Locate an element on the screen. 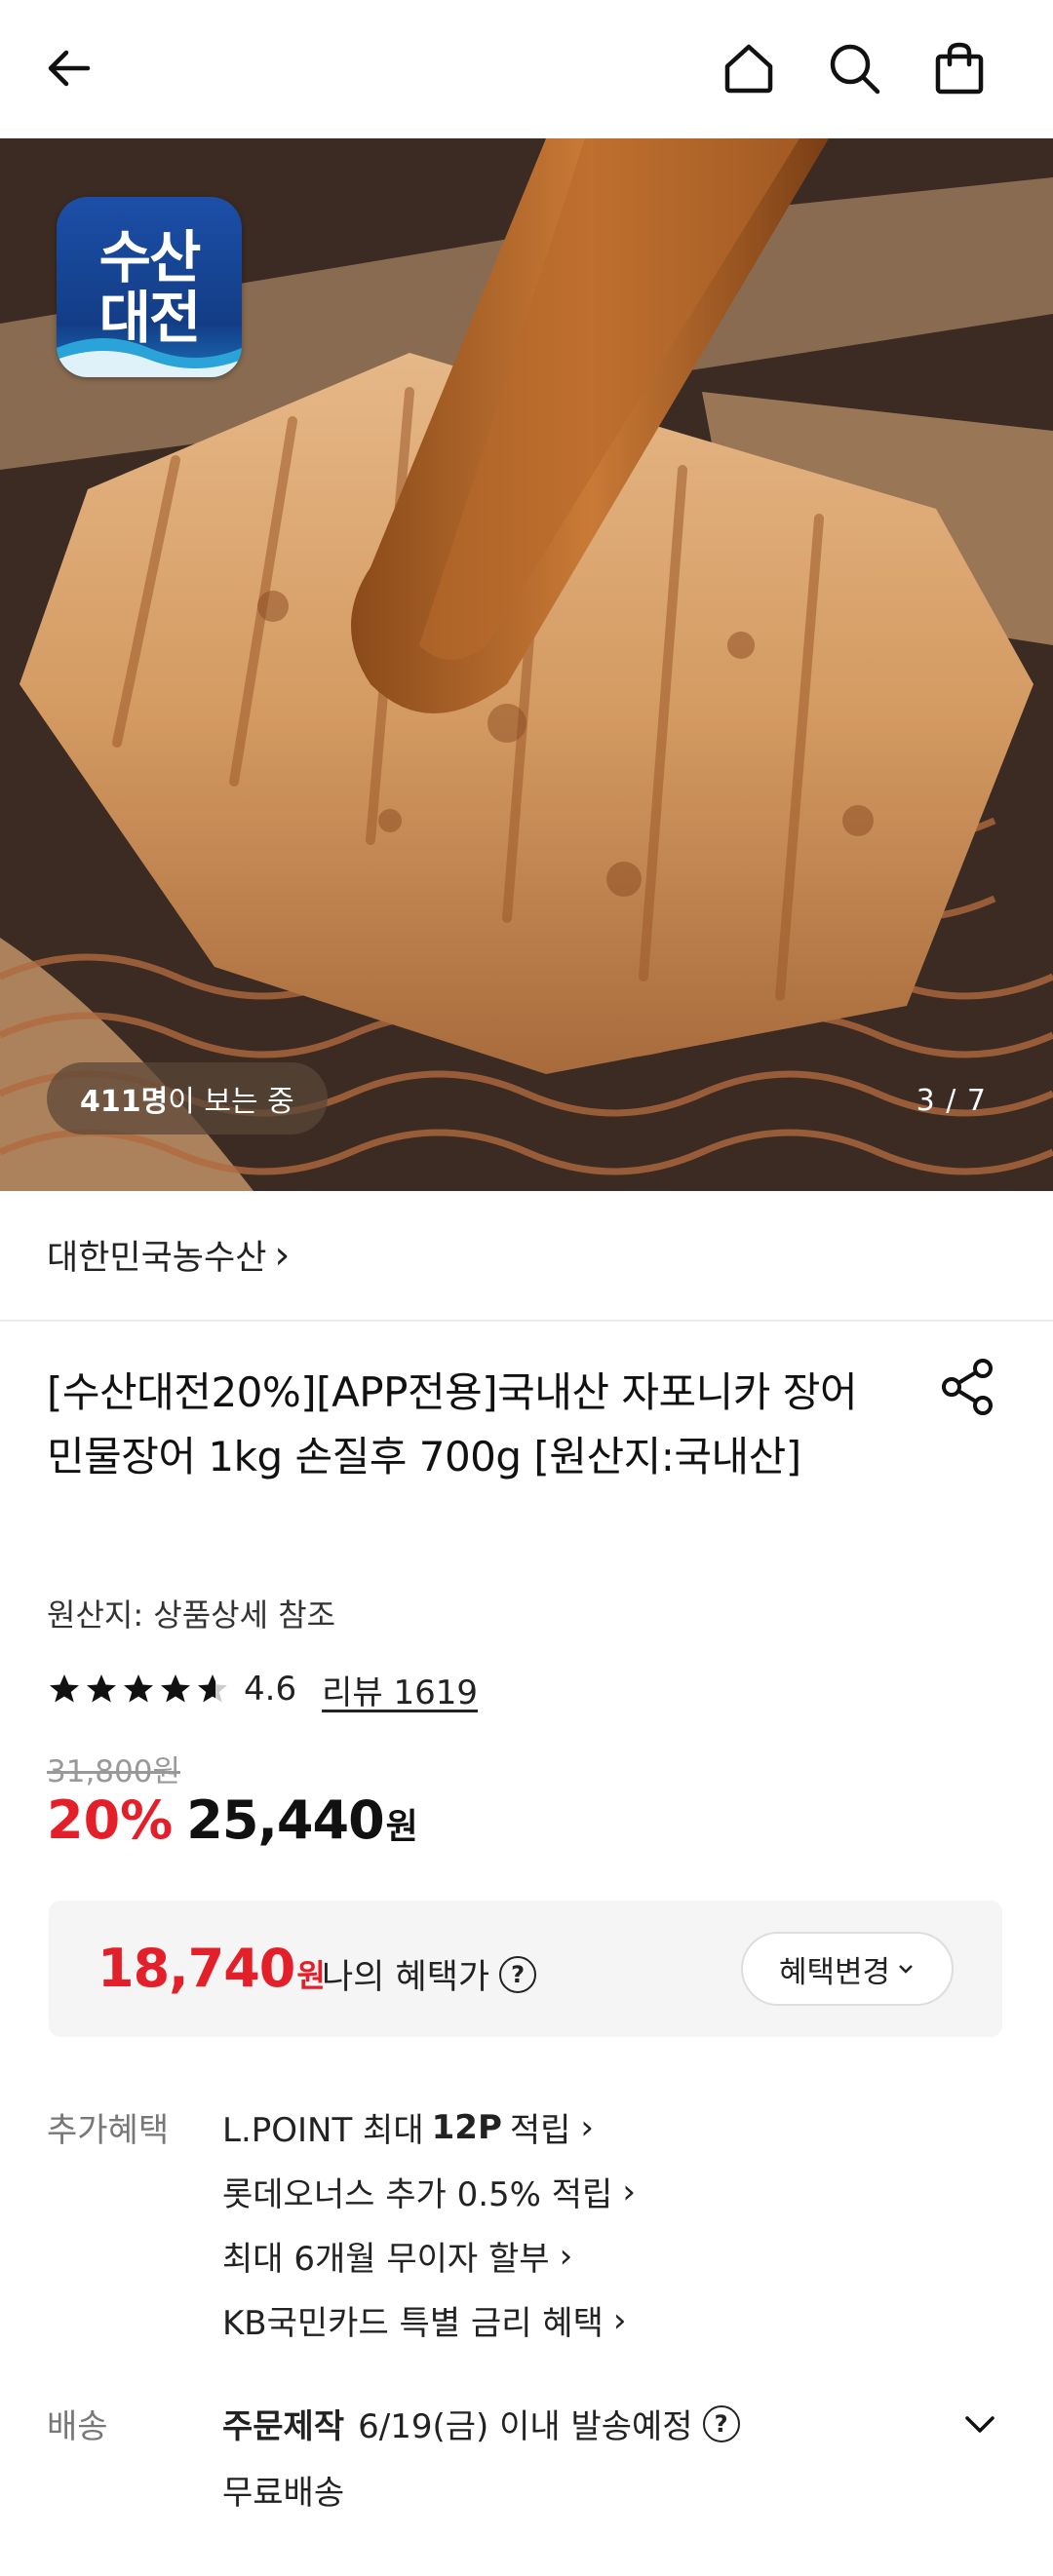 The width and height of the screenshot is (1053, 2576). discount-rate: 20% is located at coordinates (110, 1820).